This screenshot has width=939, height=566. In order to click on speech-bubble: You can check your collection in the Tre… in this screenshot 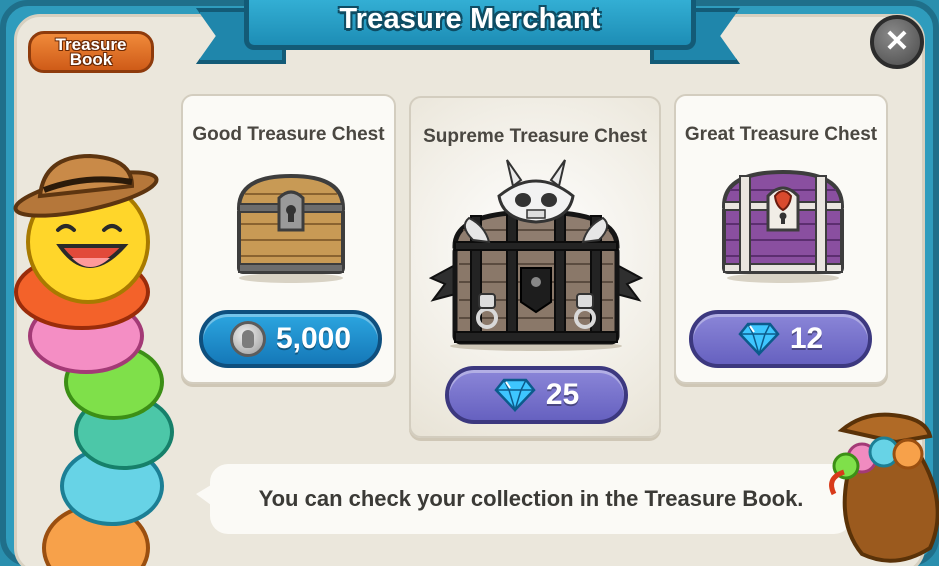, I will do `click(531, 499)`.